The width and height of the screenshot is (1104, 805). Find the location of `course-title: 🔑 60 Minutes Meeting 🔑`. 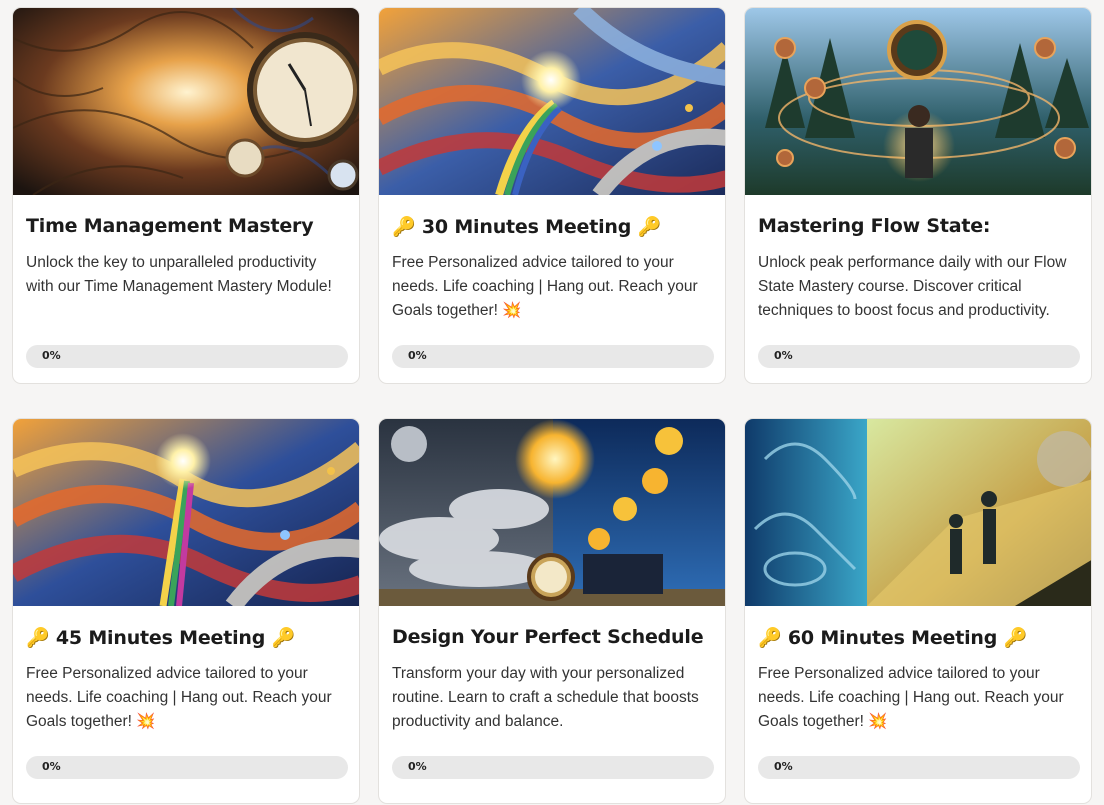

course-title: 🔑 60 Minutes Meeting 🔑 is located at coordinates (919, 637).